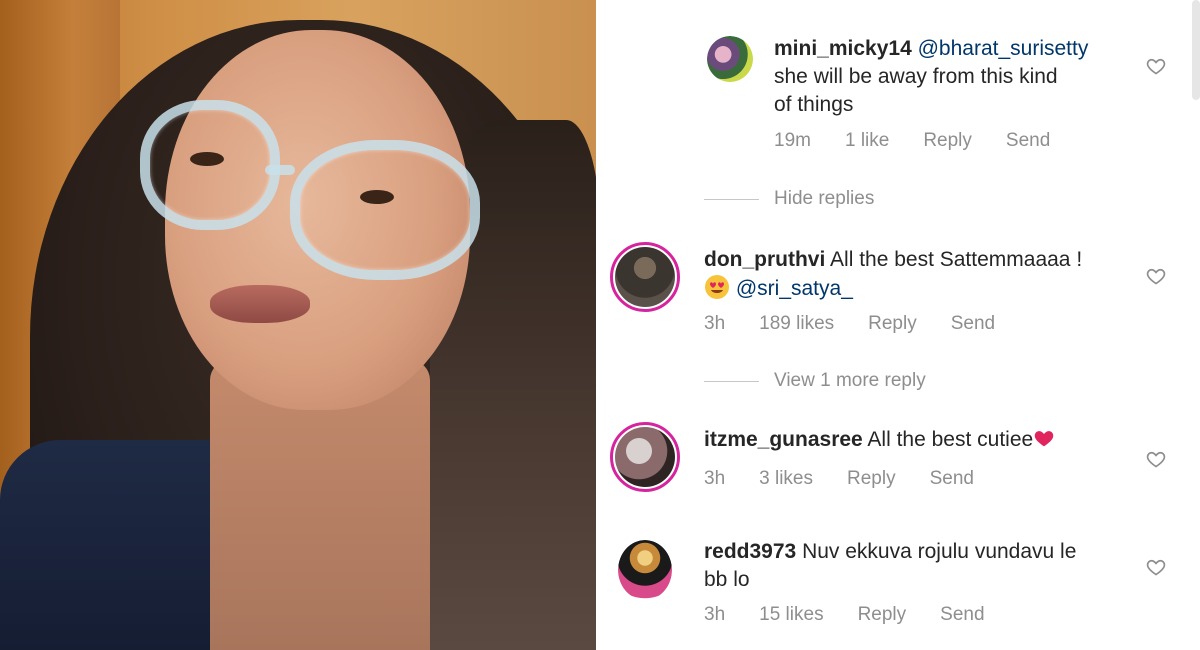 This screenshot has height=650, width=1200. I want to click on comment-mention: @sri_satya_, so click(794, 288).